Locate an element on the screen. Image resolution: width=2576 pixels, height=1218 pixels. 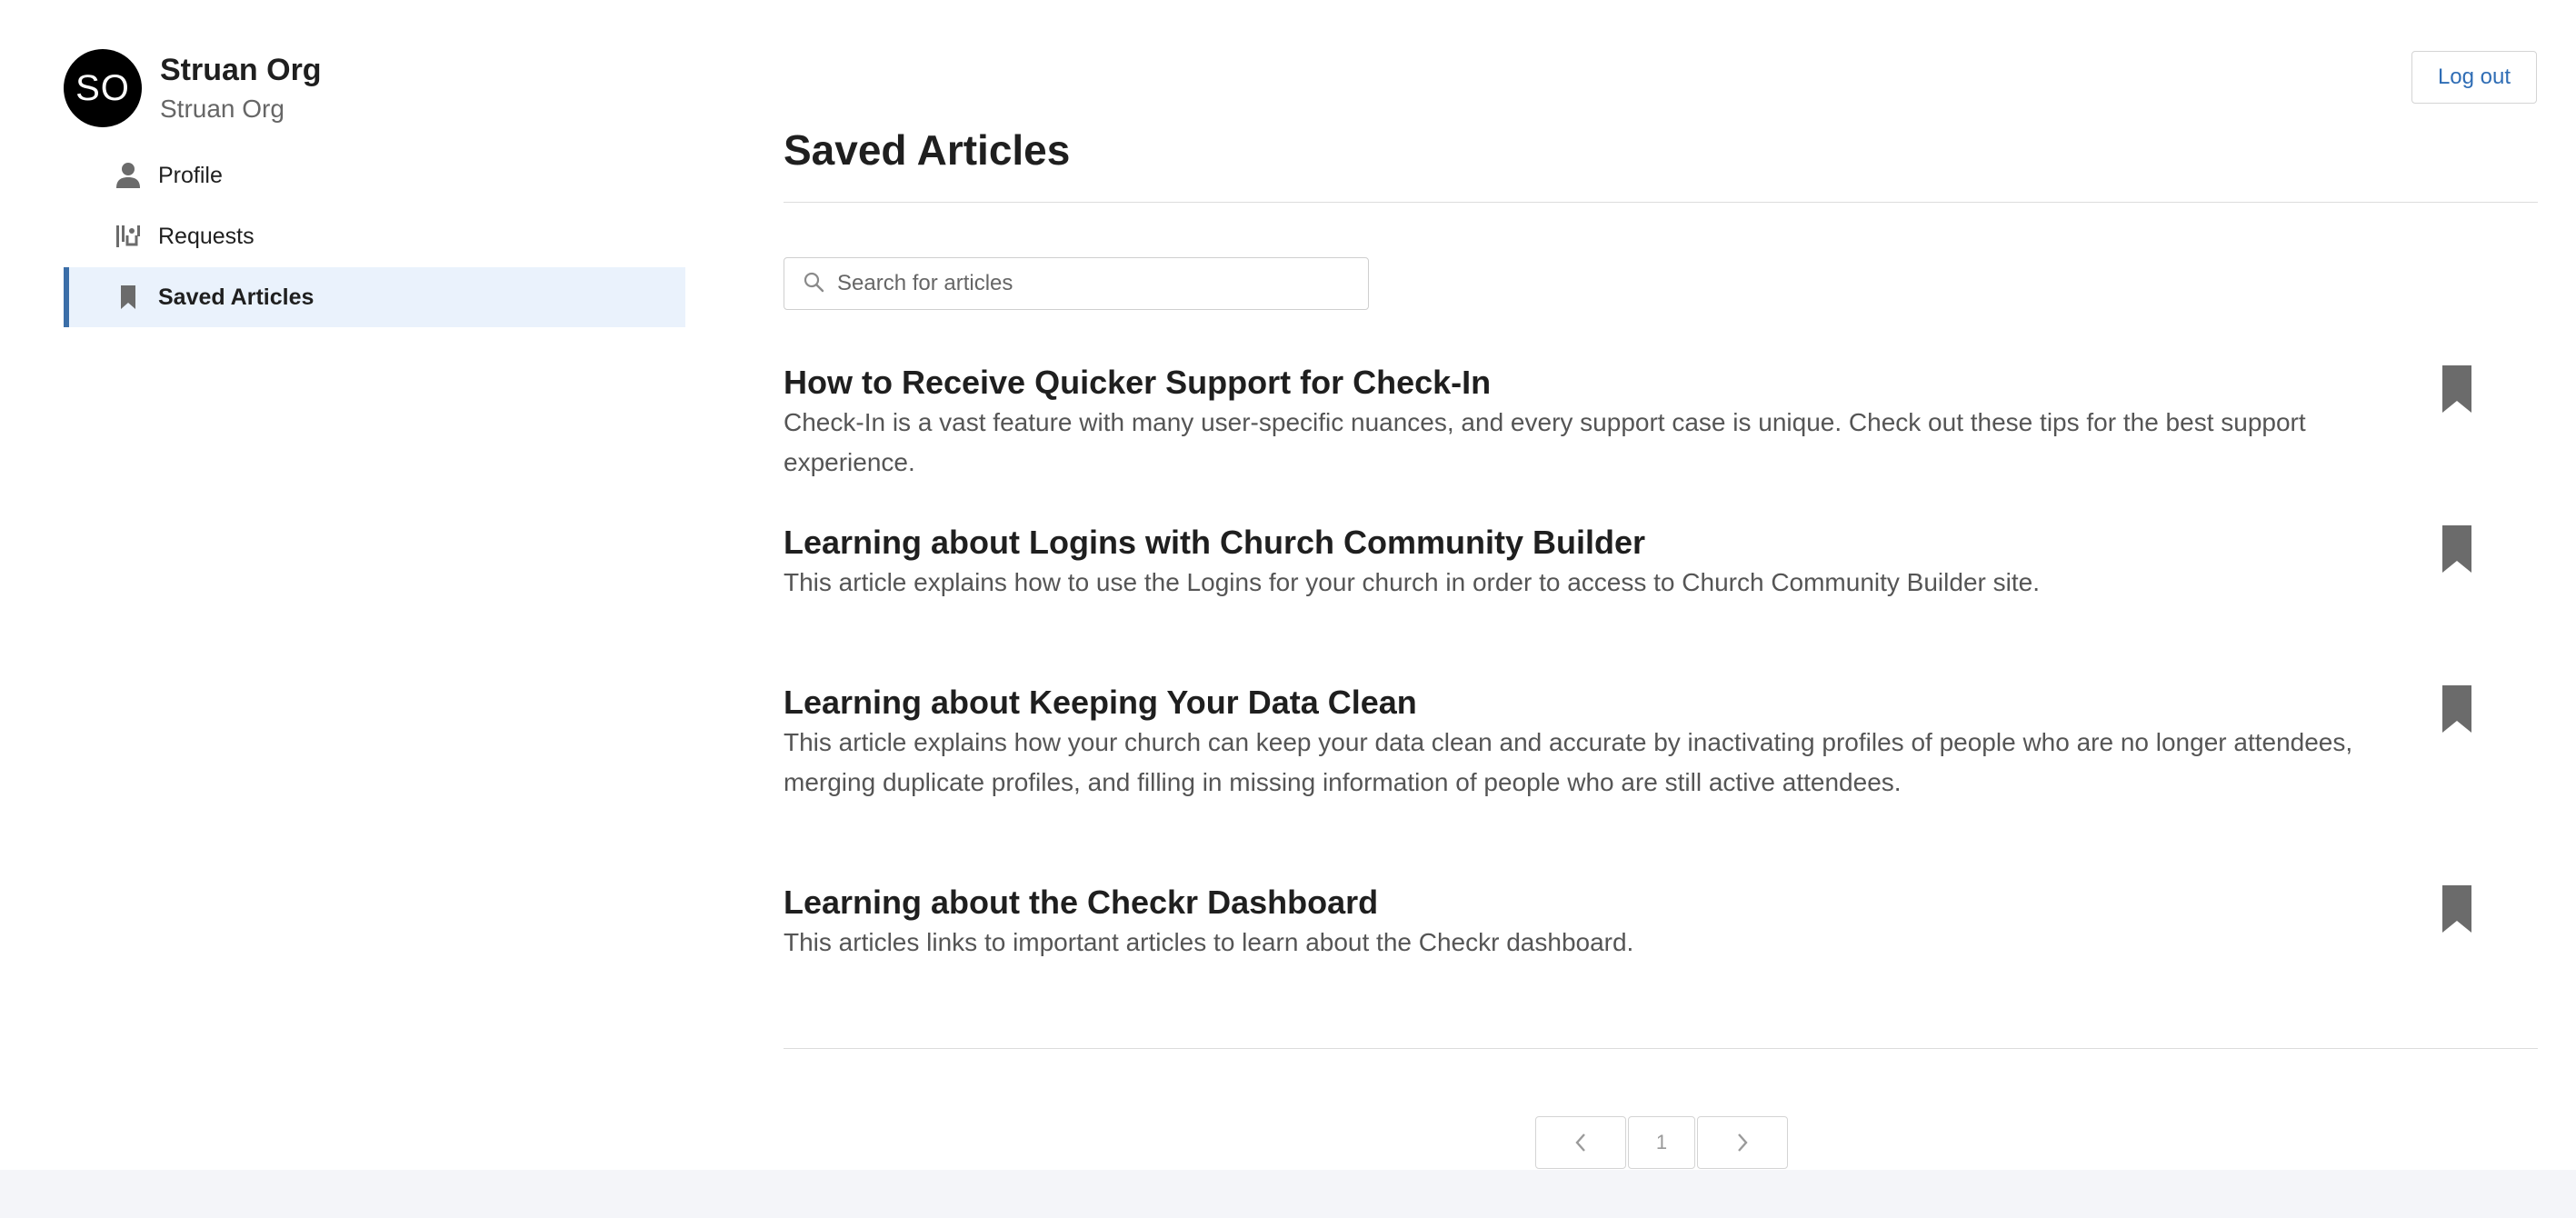
page-number-button: 1 is located at coordinates (1662, 1142).